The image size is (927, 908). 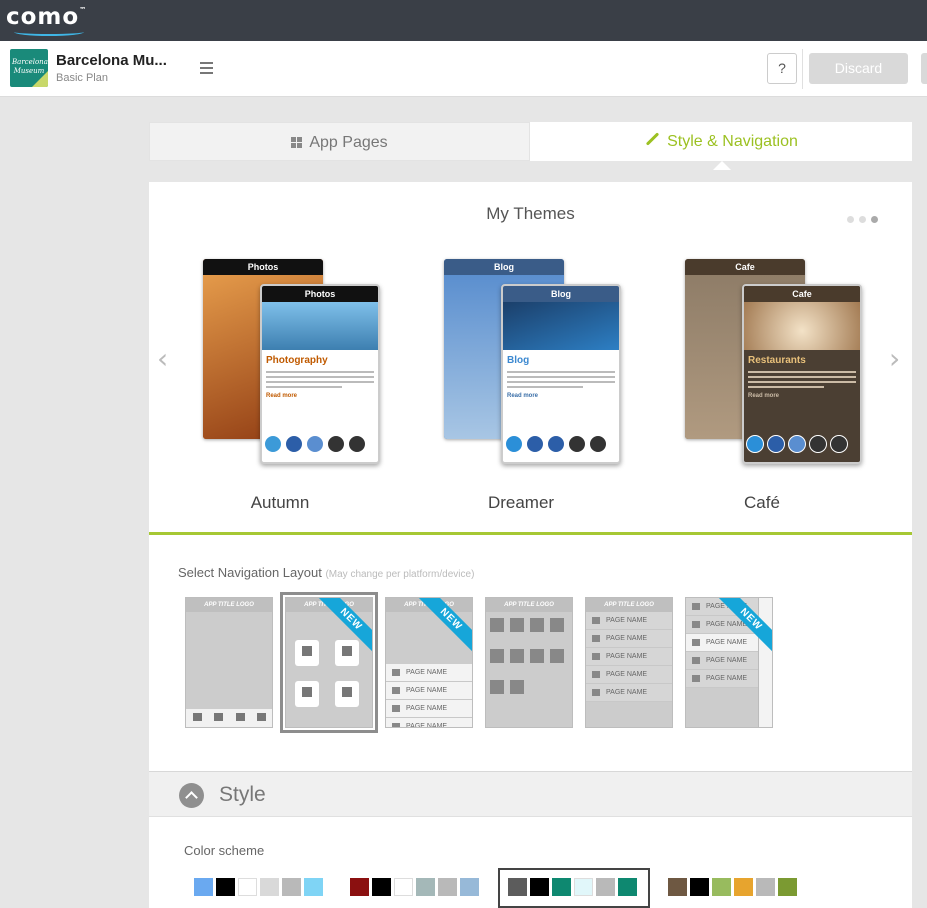 What do you see at coordinates (574, 888) in the screenshot?
I see `color-scheme-option-selected` at bounding box center [574, 888].